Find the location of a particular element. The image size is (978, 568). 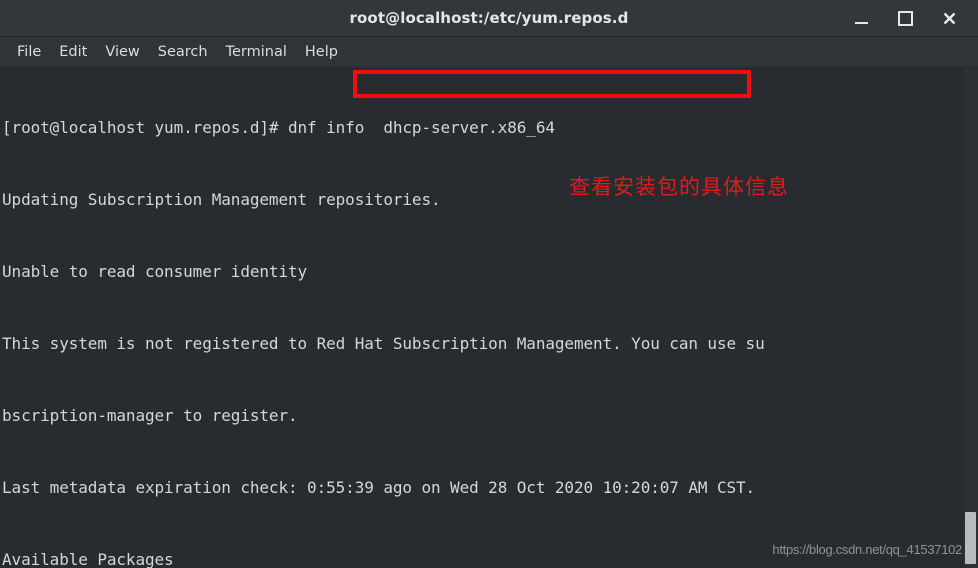

close-button is located at coordinates (949, 18).